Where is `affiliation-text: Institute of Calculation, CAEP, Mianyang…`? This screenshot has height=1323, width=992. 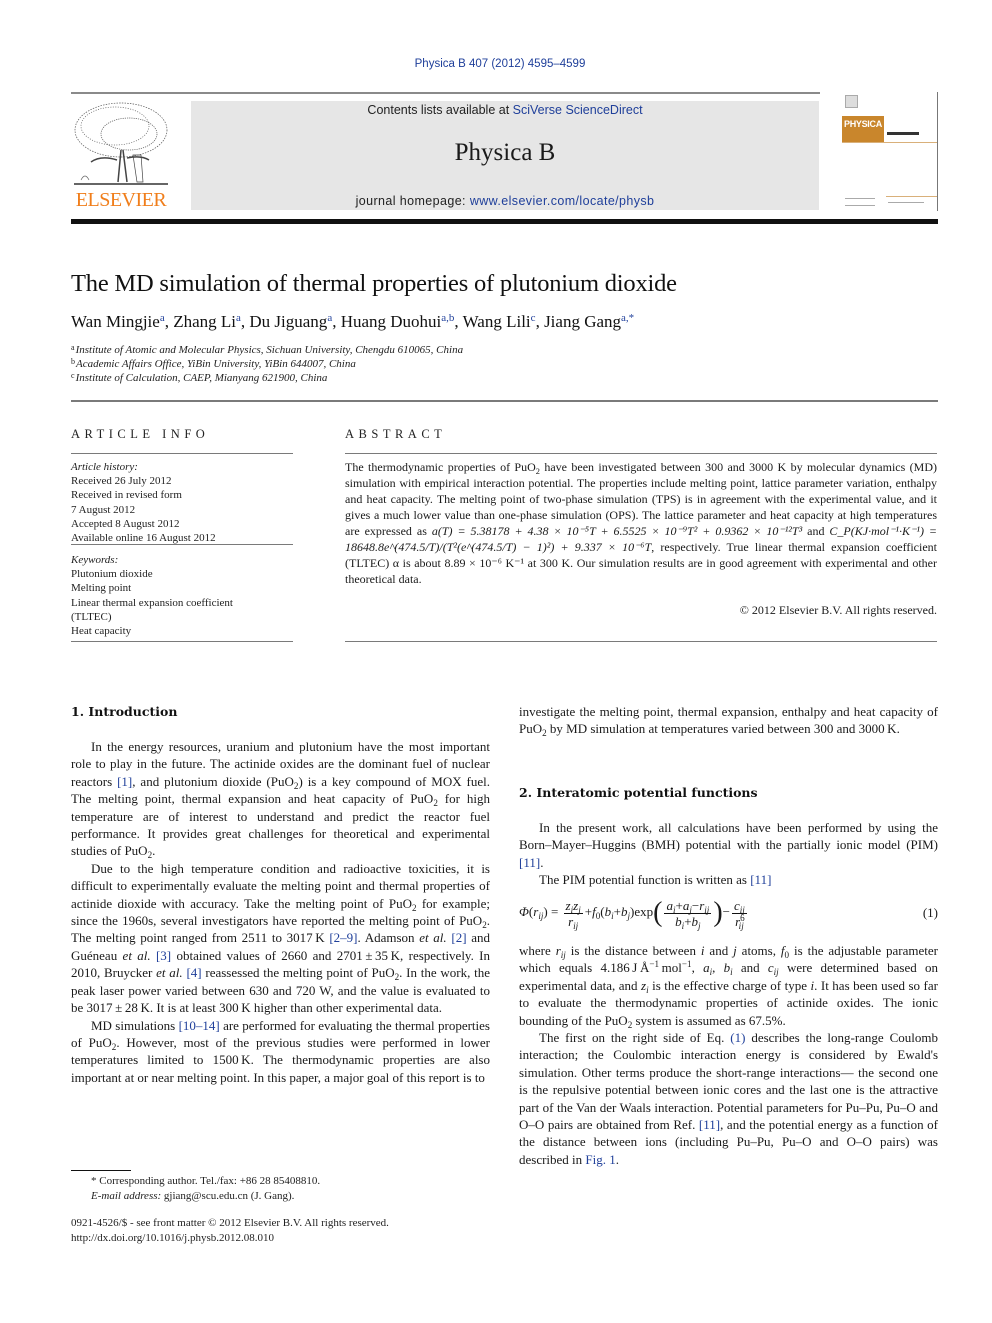
affiliation-text: Institute of Calculation, CAEP, Mianyang… is located at coordinates (201, 378).